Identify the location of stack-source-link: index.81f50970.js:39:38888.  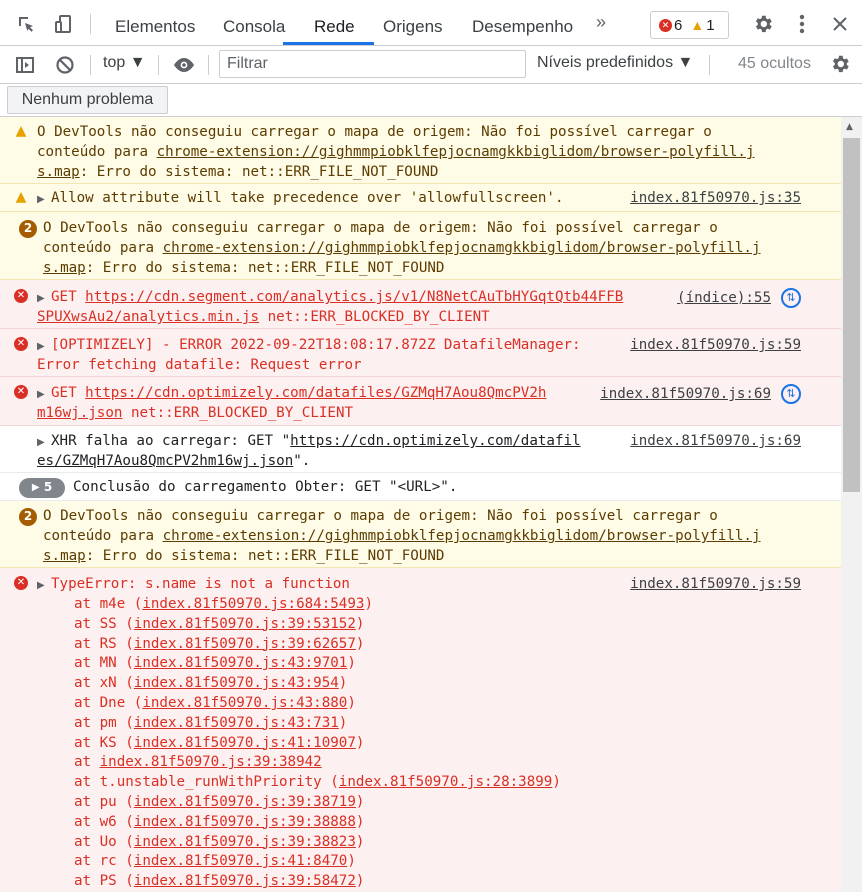
(245, 822).